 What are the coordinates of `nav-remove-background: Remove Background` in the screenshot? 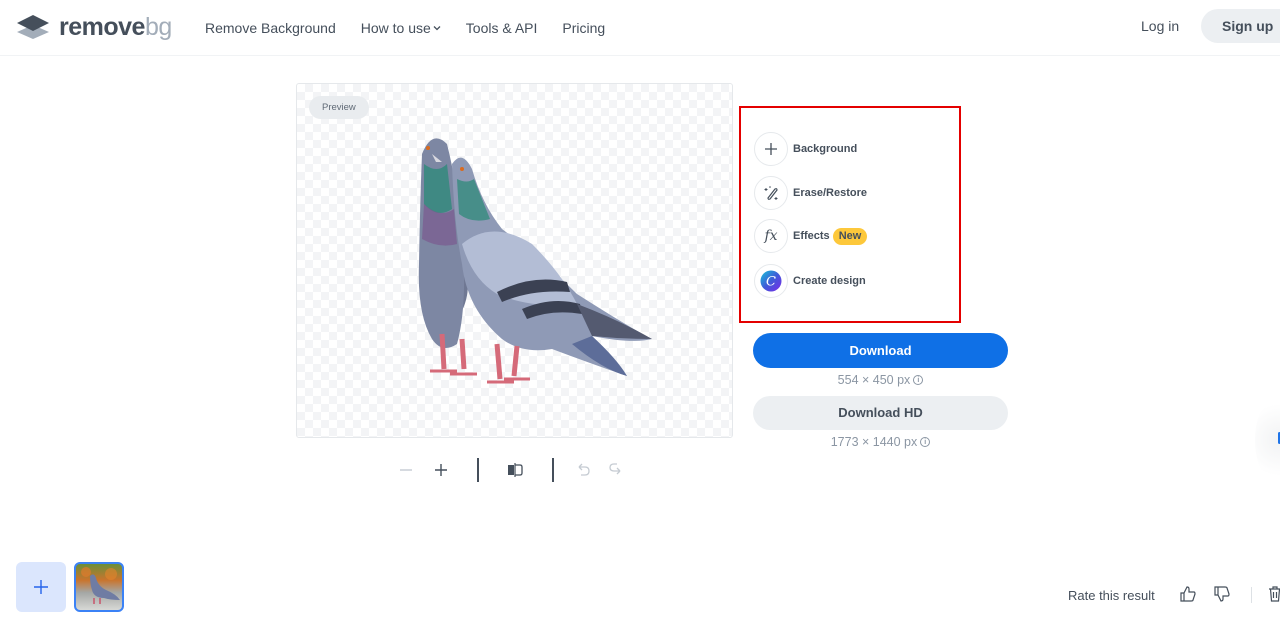 It's located at (270, 28).